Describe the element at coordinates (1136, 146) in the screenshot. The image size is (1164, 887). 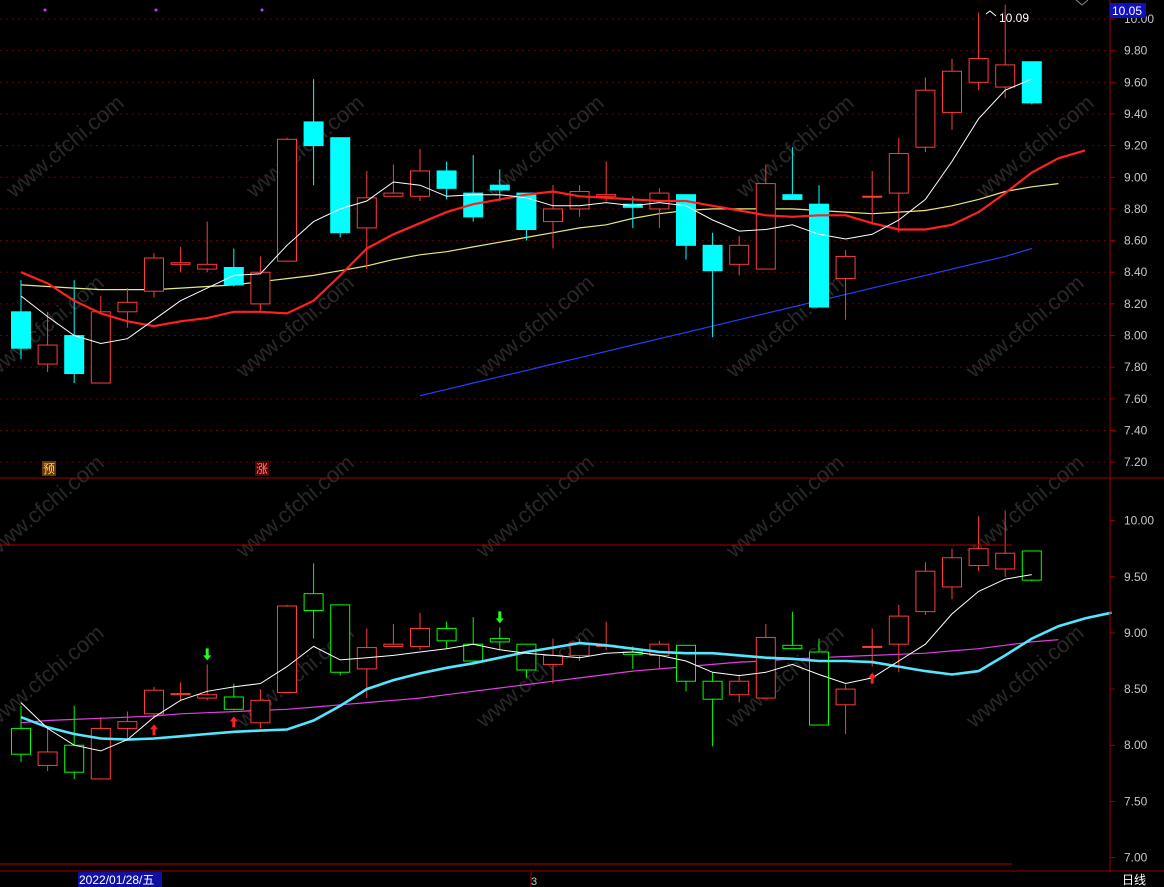
I see `upper-tick-label: 9.20` at that location.